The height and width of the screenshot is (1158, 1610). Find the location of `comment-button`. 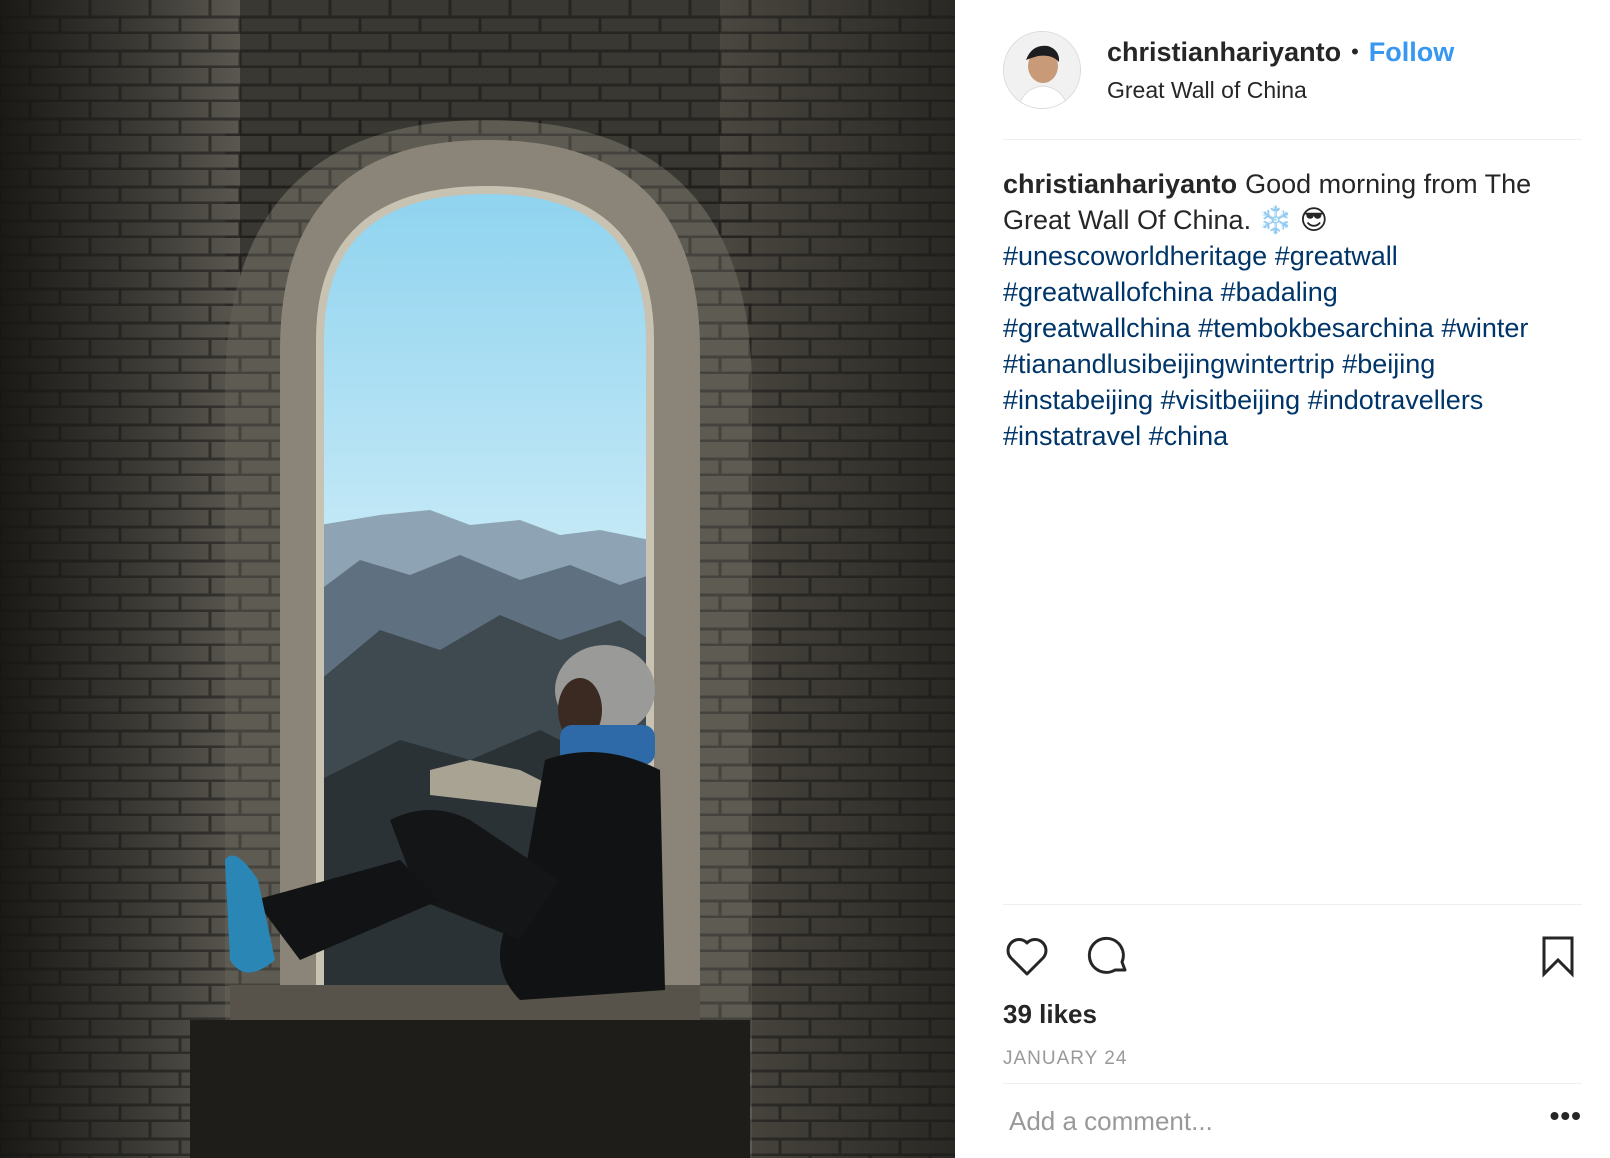

comment-button is located at coordinates (1109, 956).